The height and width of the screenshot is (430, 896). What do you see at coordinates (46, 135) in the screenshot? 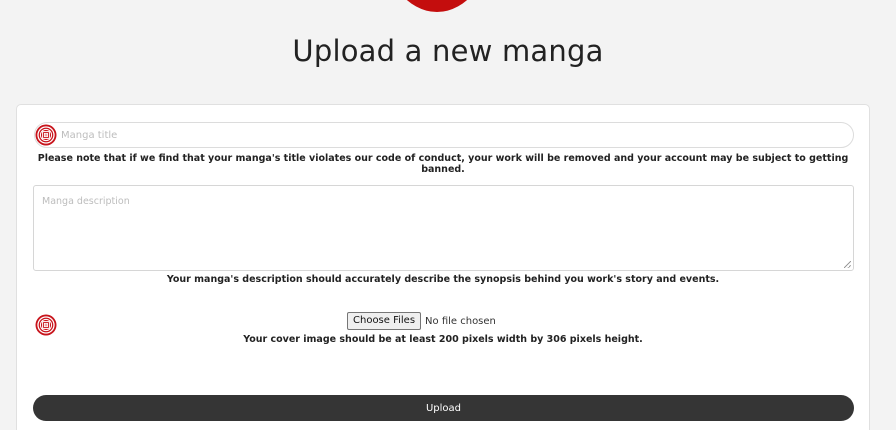
I see `title-emblem-icon` at bounding box center [46, 135].